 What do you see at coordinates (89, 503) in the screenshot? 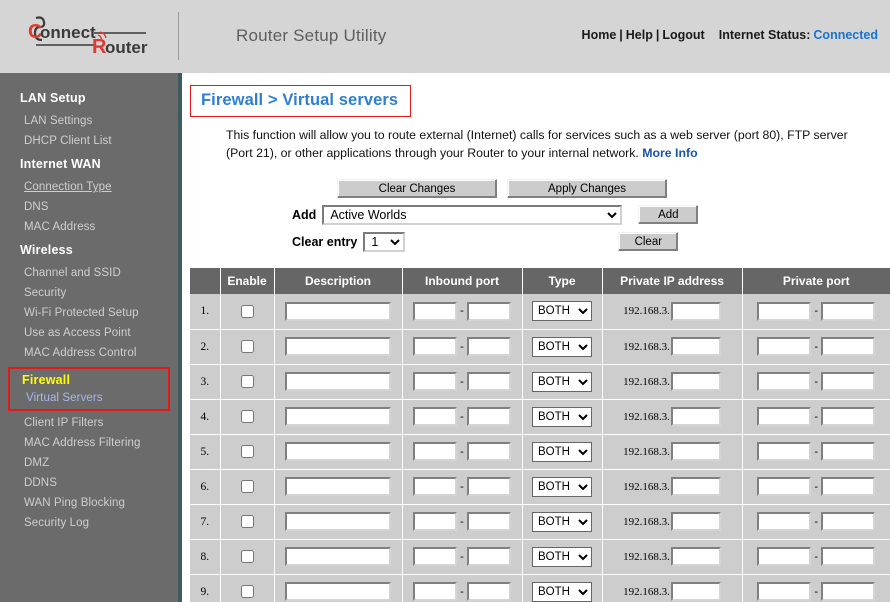
I see `sidebar-item-wan-ping-blocking: WAN Ping Blocking` at bounding box center [89, 503].